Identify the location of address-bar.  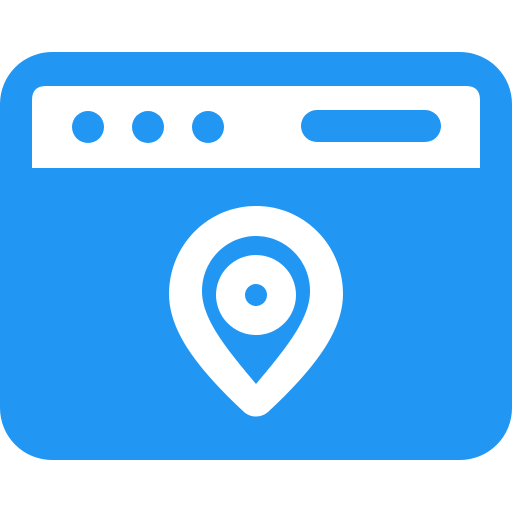
(371, 126).